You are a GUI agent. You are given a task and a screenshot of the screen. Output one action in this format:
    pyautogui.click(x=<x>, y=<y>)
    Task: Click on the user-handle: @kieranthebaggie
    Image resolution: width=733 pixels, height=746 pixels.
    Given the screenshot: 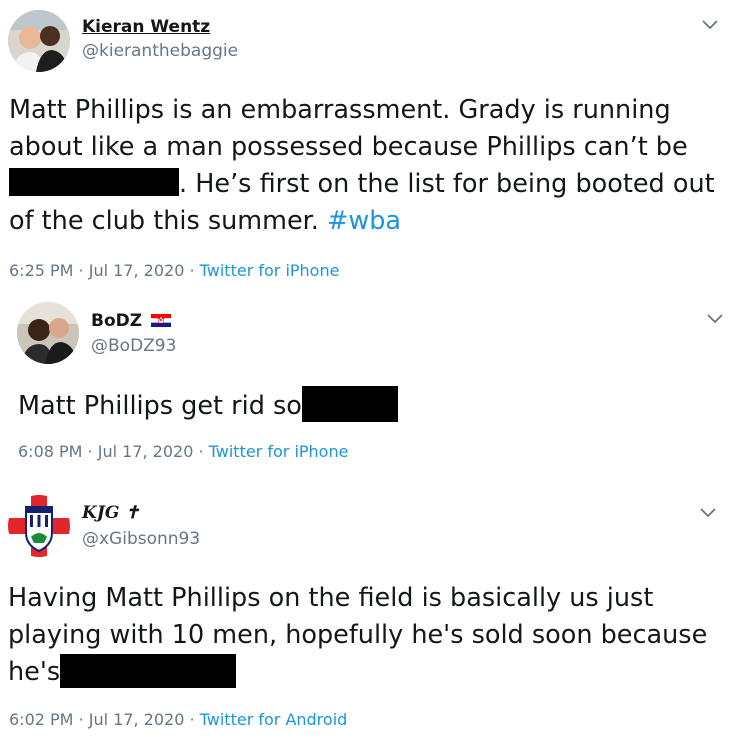 What is the action you would take?
    pyautogui.click(x=160, y=51)
    